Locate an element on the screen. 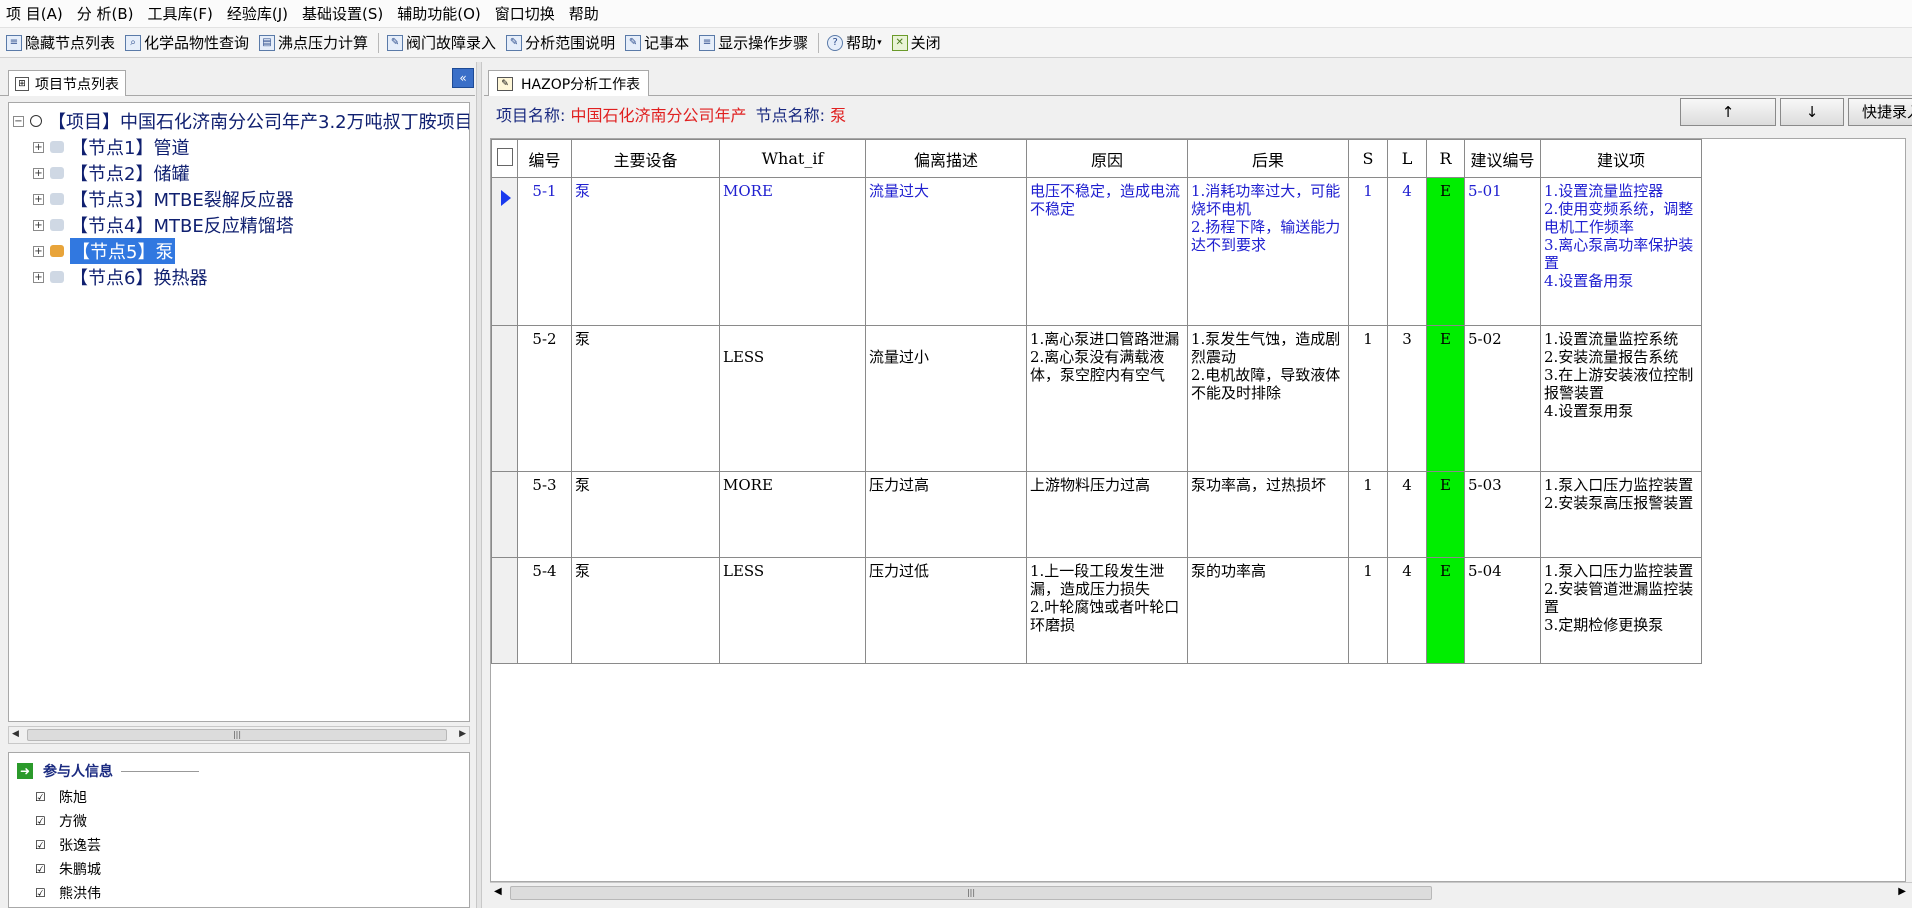 This screenshot has width=1912, height=908. participant-item: ☑ 熊洪伟 is located at coordinates (68, 893).